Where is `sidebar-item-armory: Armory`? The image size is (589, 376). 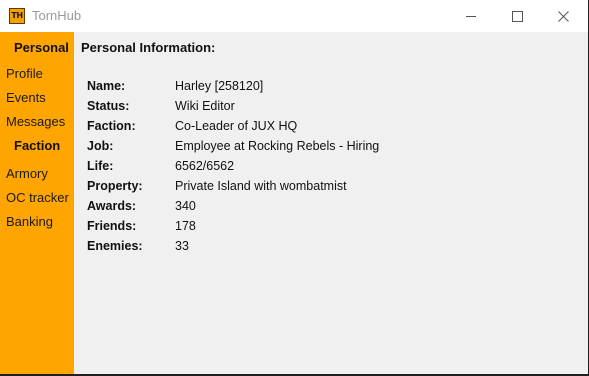 sidebar-item-armory: Armory is located at coordinates (27, 173).